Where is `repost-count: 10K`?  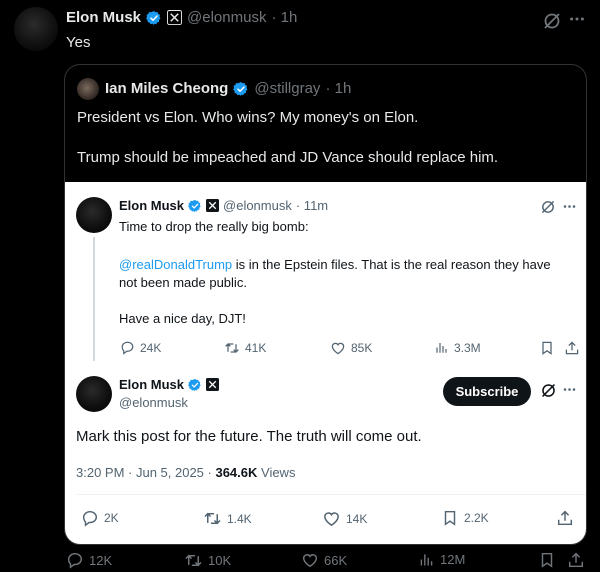 repost-count: 10K is located at coordinates (220, 560).